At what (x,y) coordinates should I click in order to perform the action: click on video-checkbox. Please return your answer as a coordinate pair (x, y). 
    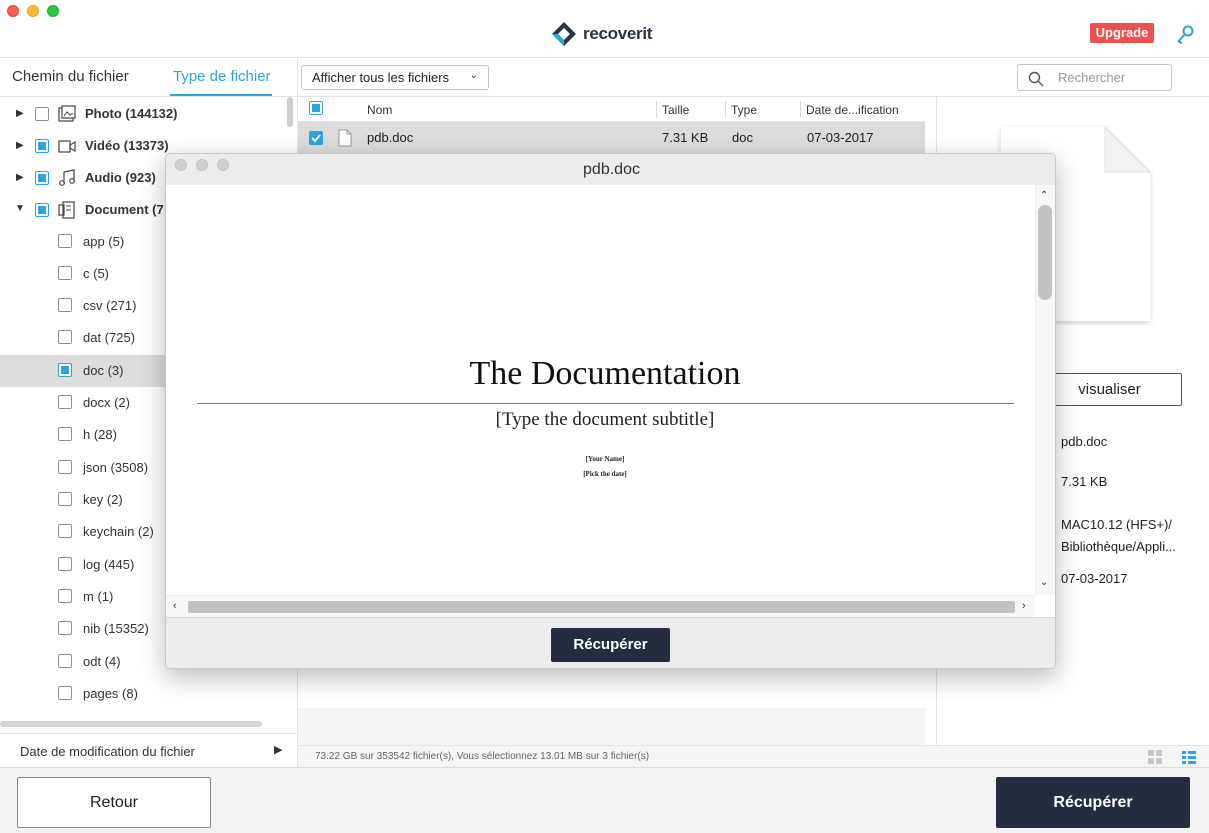
    Looking at the image, I should click on (42, 146).